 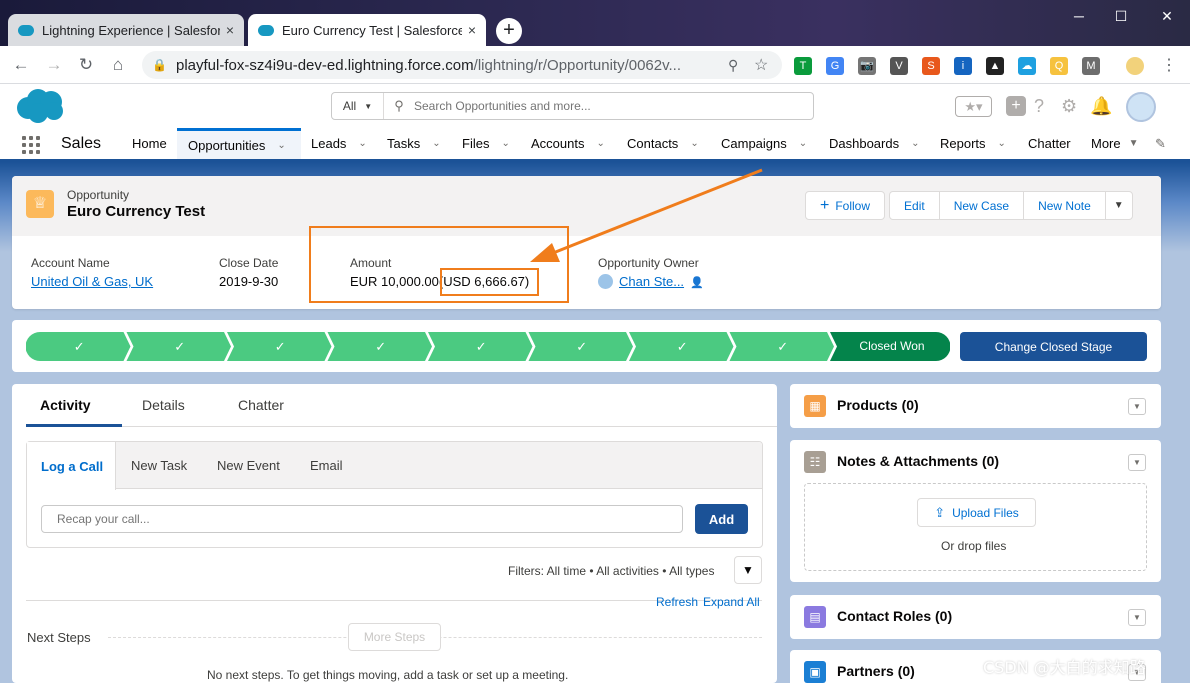 I want to click on file-drop-zone: ⇪ Upload Files Or drop files, so click(x=975, y=527).